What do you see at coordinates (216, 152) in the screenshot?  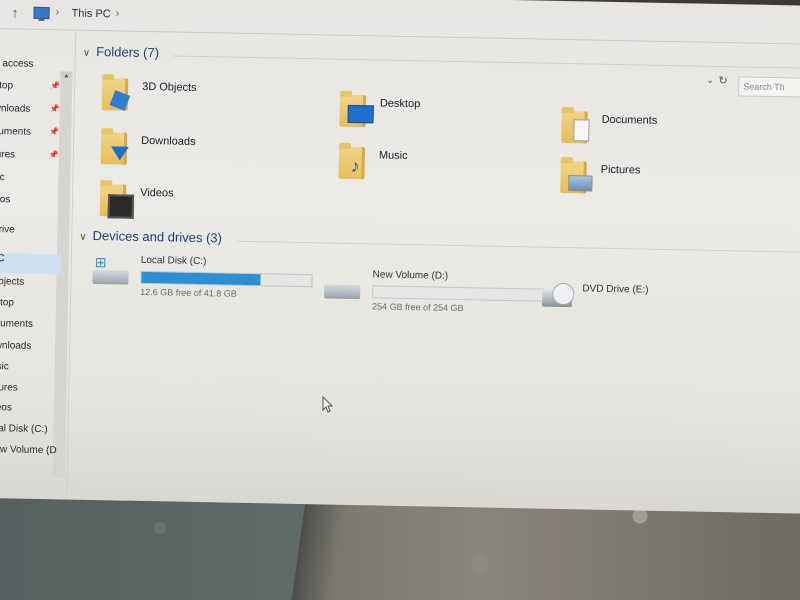 I see `folder-item: Downloads` at bounding box center [216, 152].